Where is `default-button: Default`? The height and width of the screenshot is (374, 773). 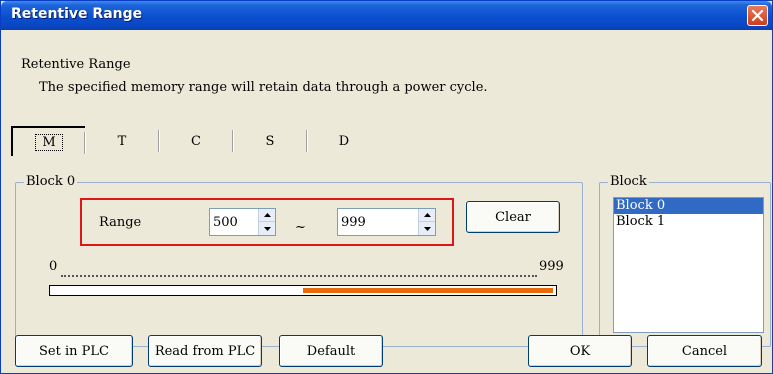
default-button: Default is located at coordinates (331, 351).